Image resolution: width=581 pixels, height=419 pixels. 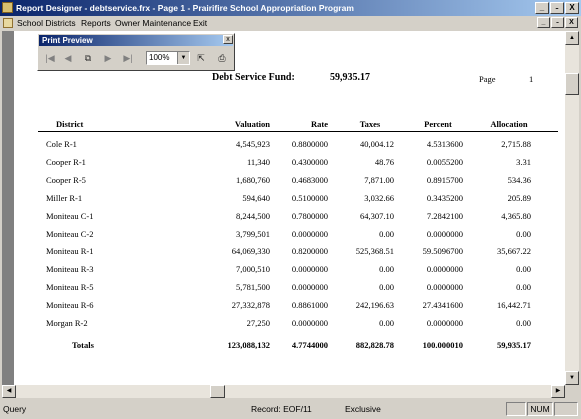 I want to click on table-cell-rate: 0.7800000, so click(x=309, y=215).